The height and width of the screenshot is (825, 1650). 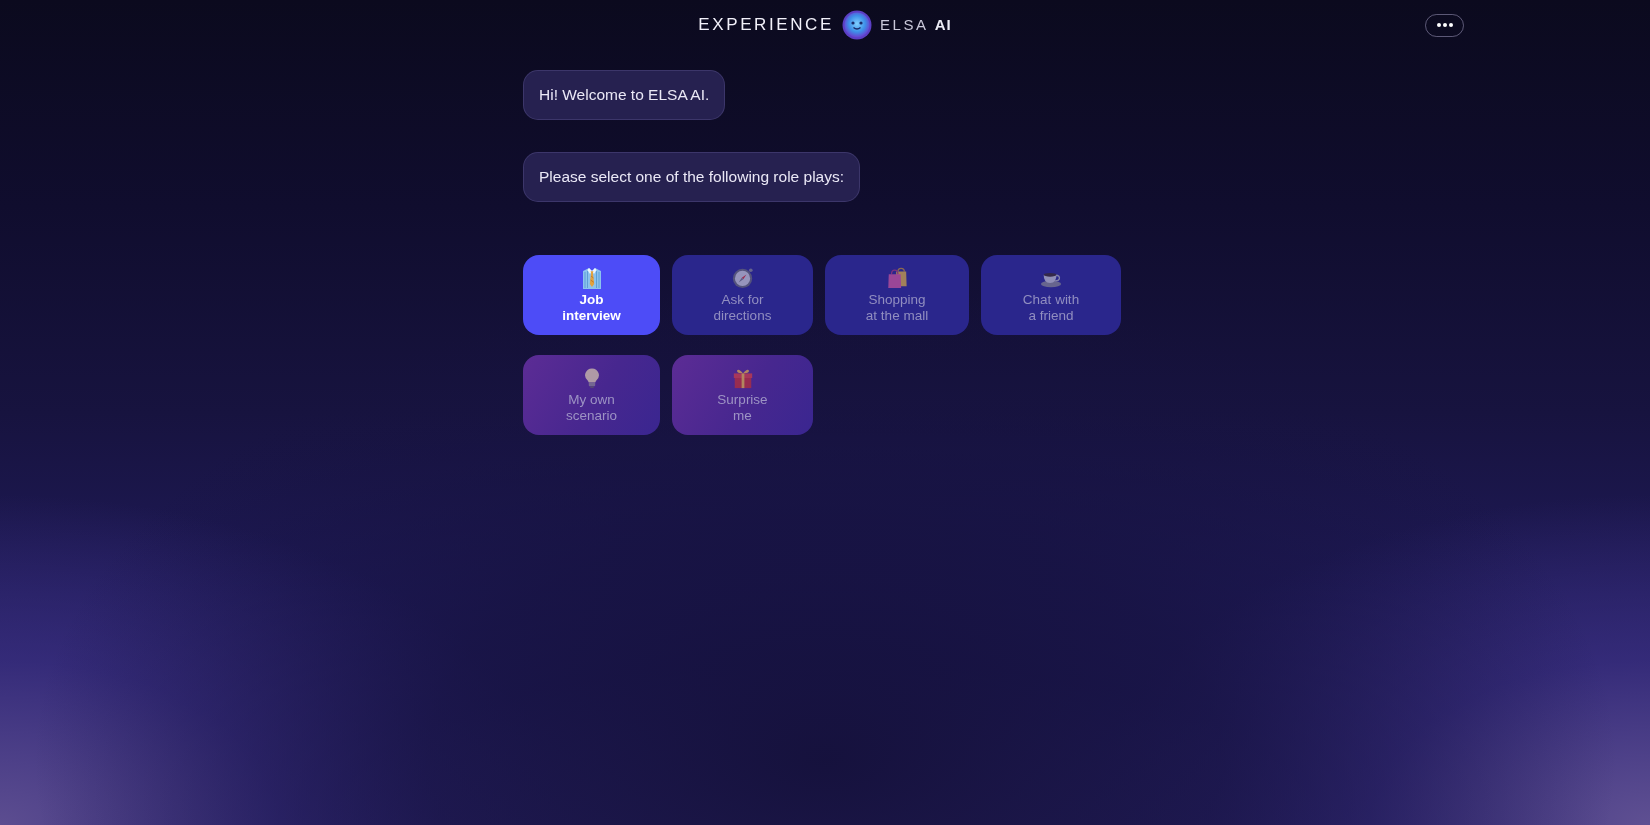 What do you see at coordinates (897, 278) in the screenshot?
I see `shopping-bags-icon` at bounding box center [897, 278].